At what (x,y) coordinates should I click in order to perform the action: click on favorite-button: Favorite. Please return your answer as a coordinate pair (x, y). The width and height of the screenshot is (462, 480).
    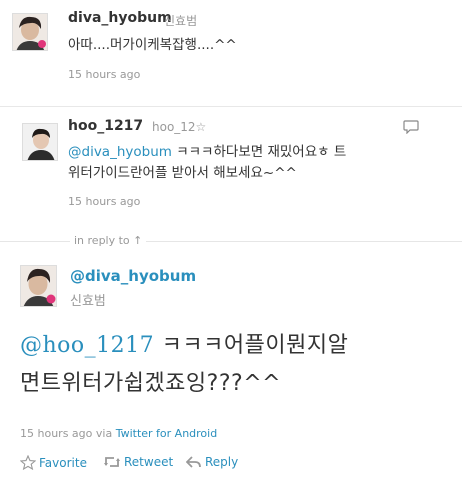
    Looking at the image, I should click on (53, 462).